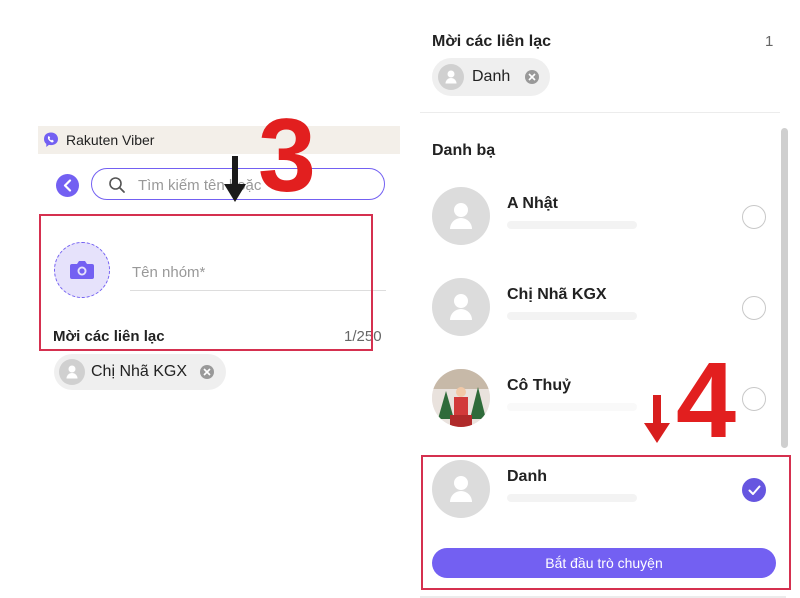 Image resolution: width=800 pixels, height=598 pixels. I want to click on invite-count: 1, so click(769, 41).